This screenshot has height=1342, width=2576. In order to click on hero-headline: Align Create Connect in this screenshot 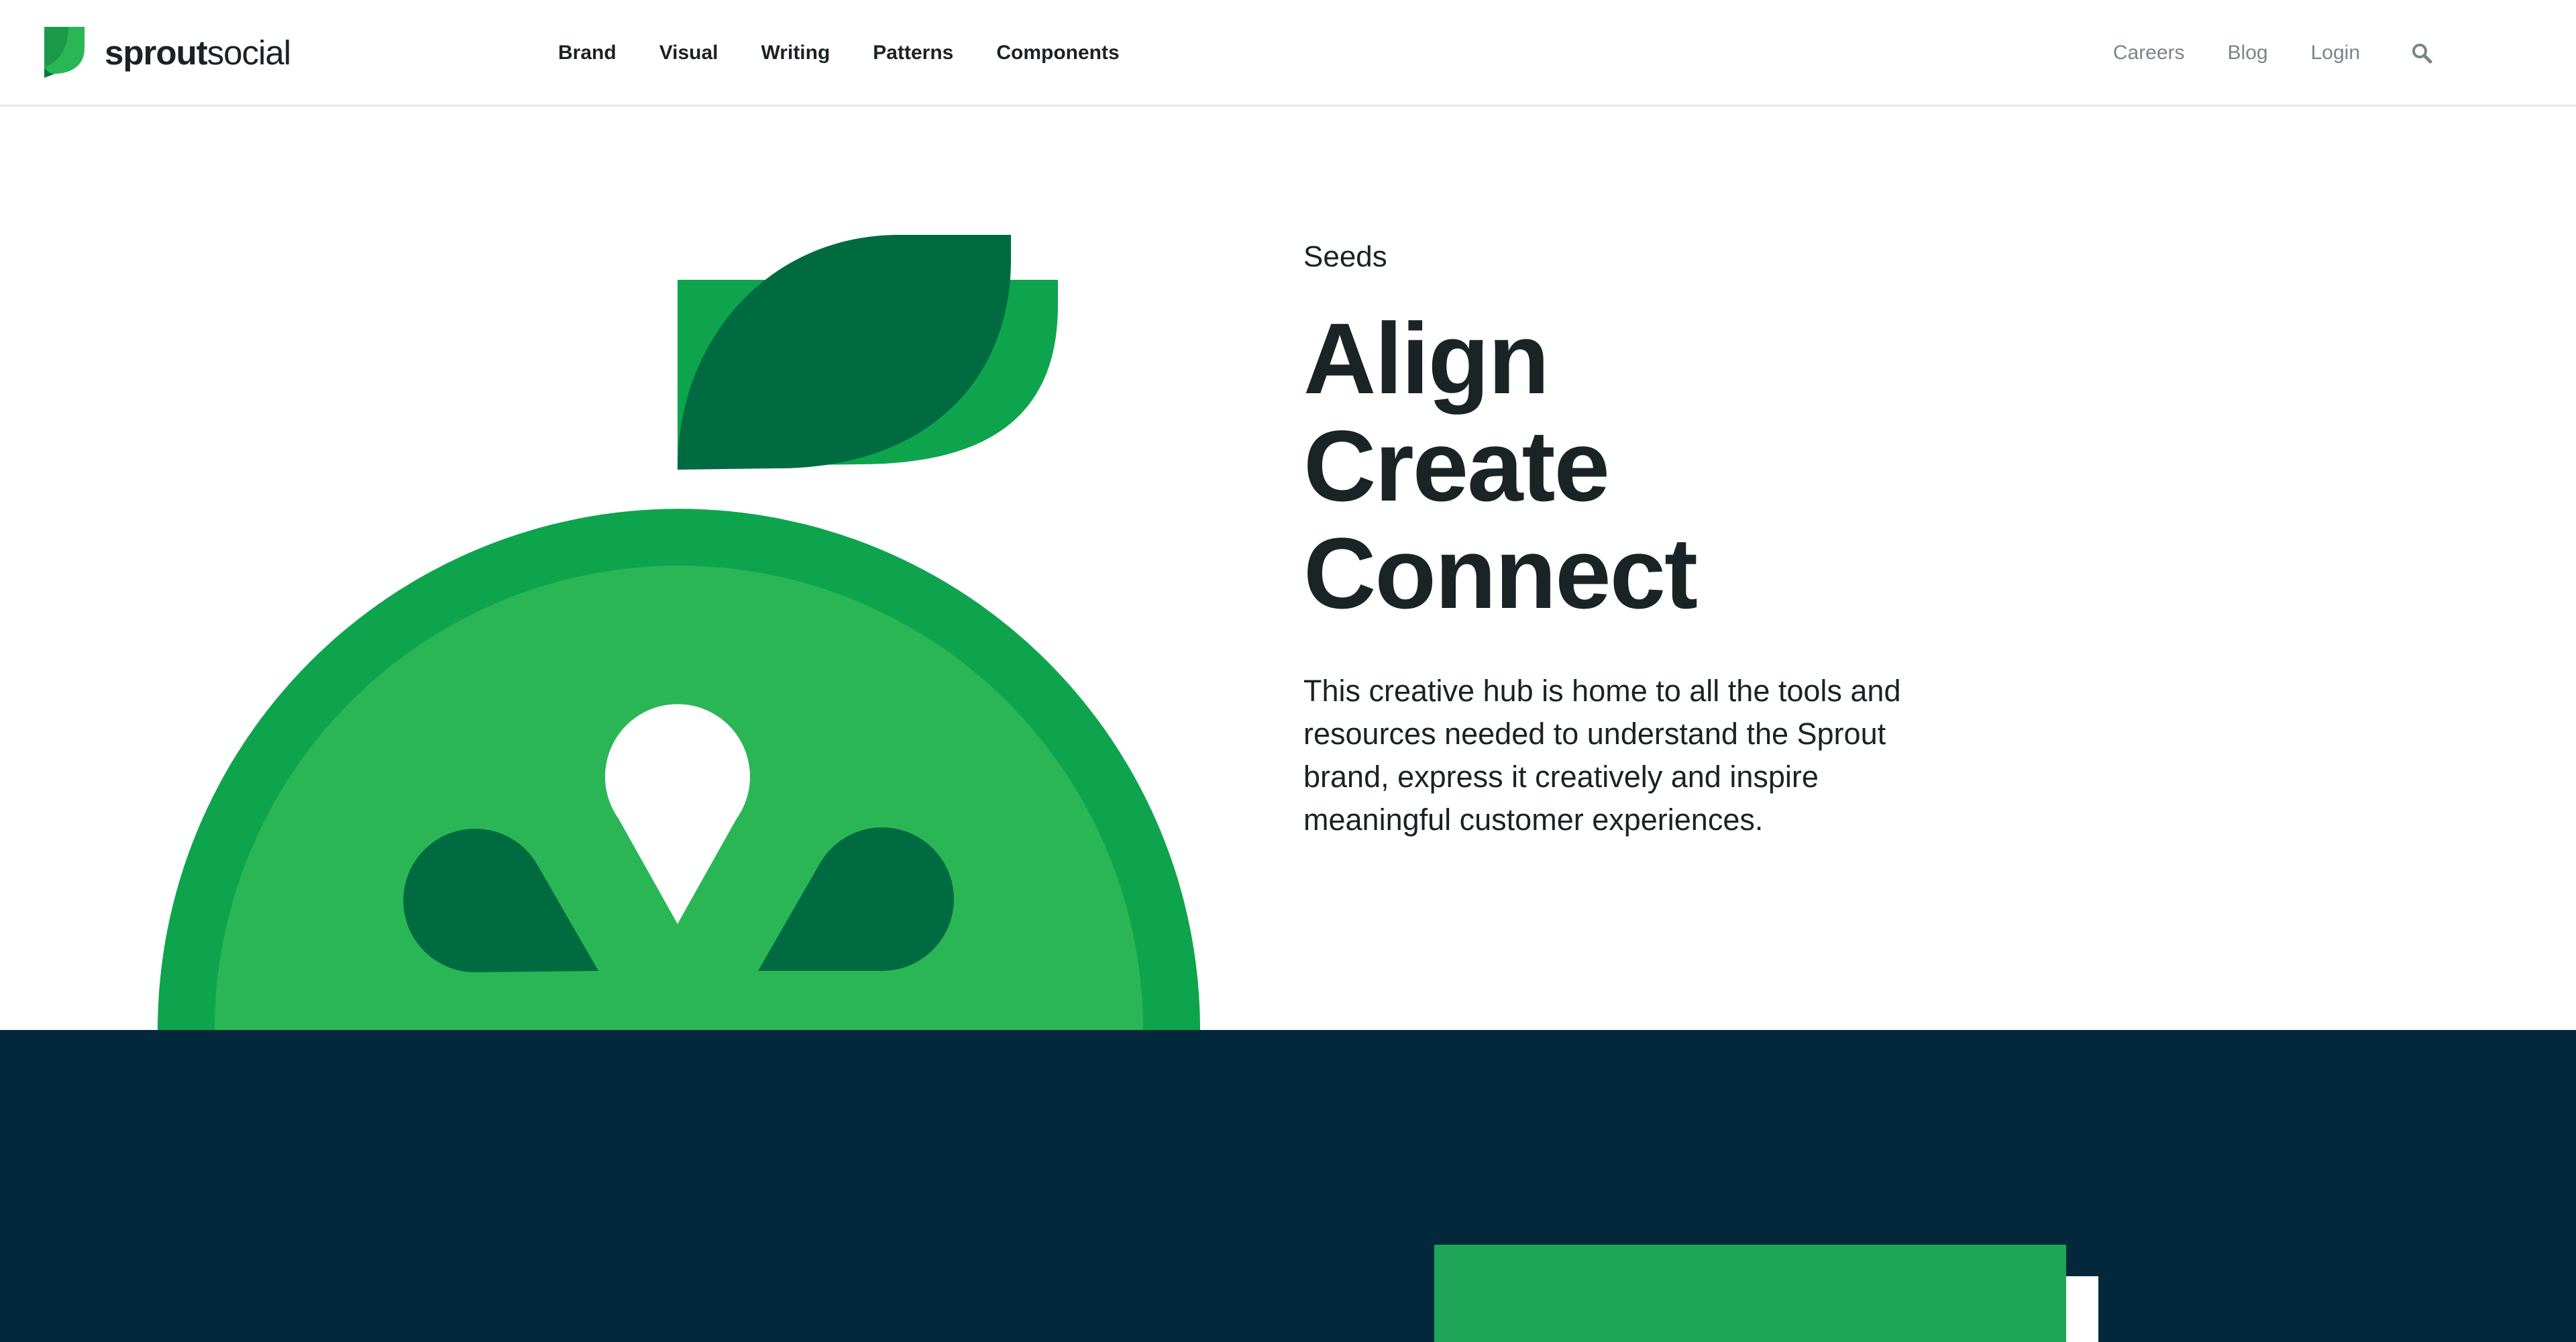, I will do `click(1672, 466)`.